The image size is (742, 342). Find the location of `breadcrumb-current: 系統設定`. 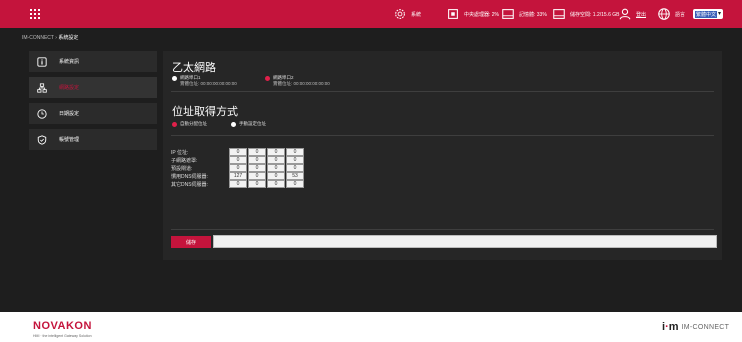

breadcrumb-current: 系統設定 is located at coordinates (68, 38).